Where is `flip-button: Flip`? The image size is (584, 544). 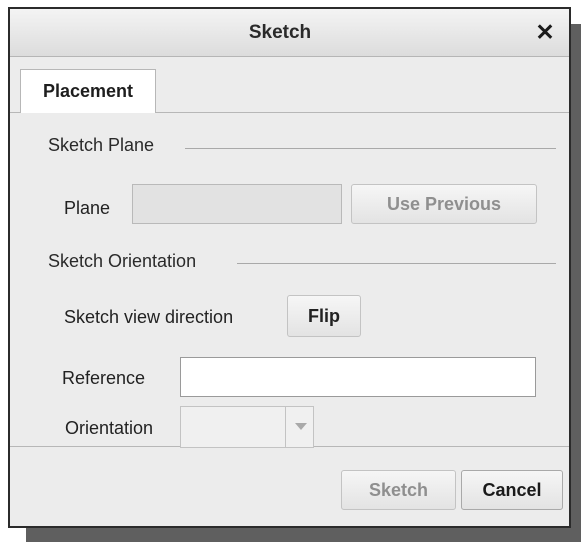
flip-button: Flip is located at coordinates (324, 316).